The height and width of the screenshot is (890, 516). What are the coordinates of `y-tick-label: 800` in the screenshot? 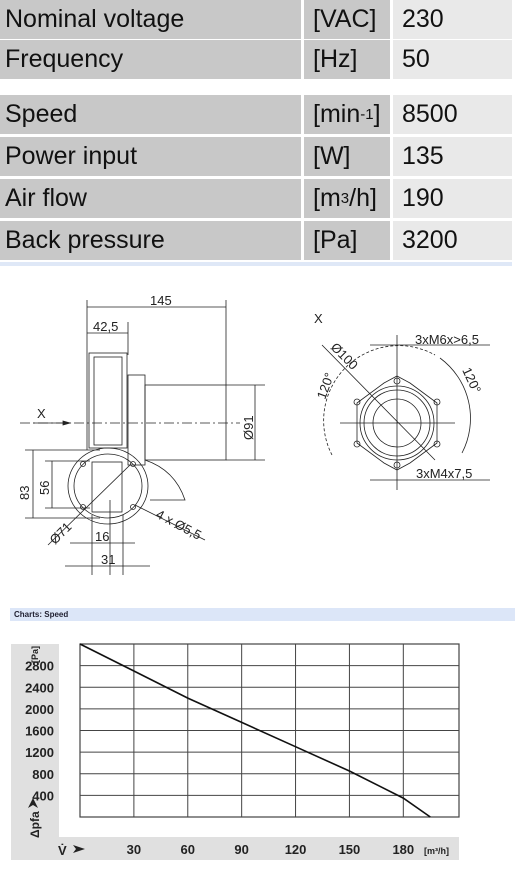 It's located at (43, 774).